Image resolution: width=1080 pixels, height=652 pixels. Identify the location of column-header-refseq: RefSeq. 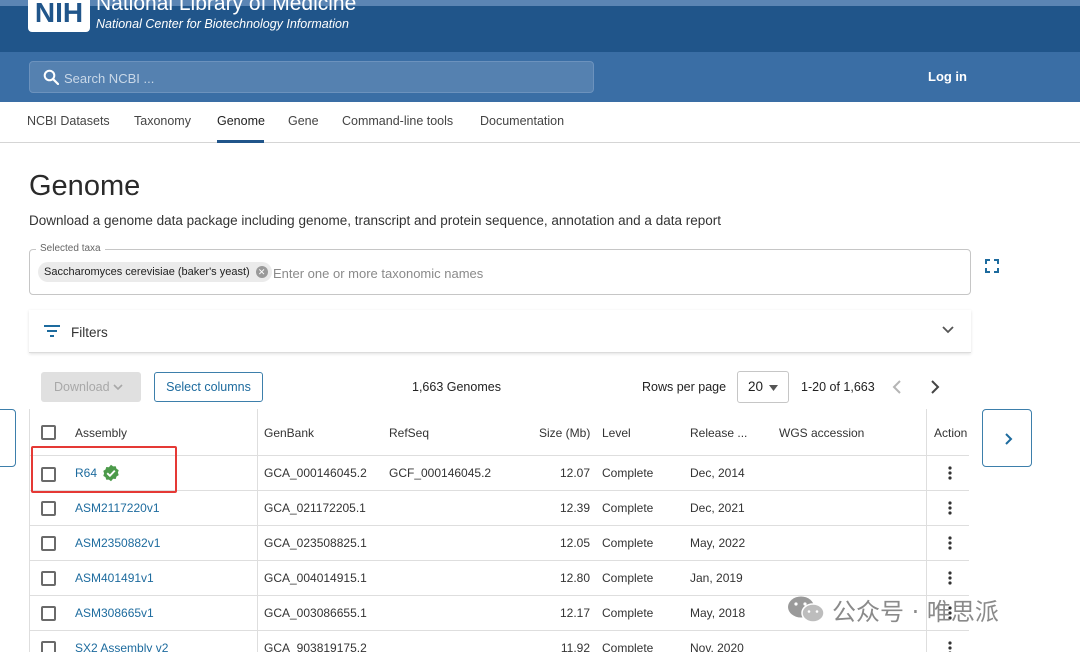
(409, 433).